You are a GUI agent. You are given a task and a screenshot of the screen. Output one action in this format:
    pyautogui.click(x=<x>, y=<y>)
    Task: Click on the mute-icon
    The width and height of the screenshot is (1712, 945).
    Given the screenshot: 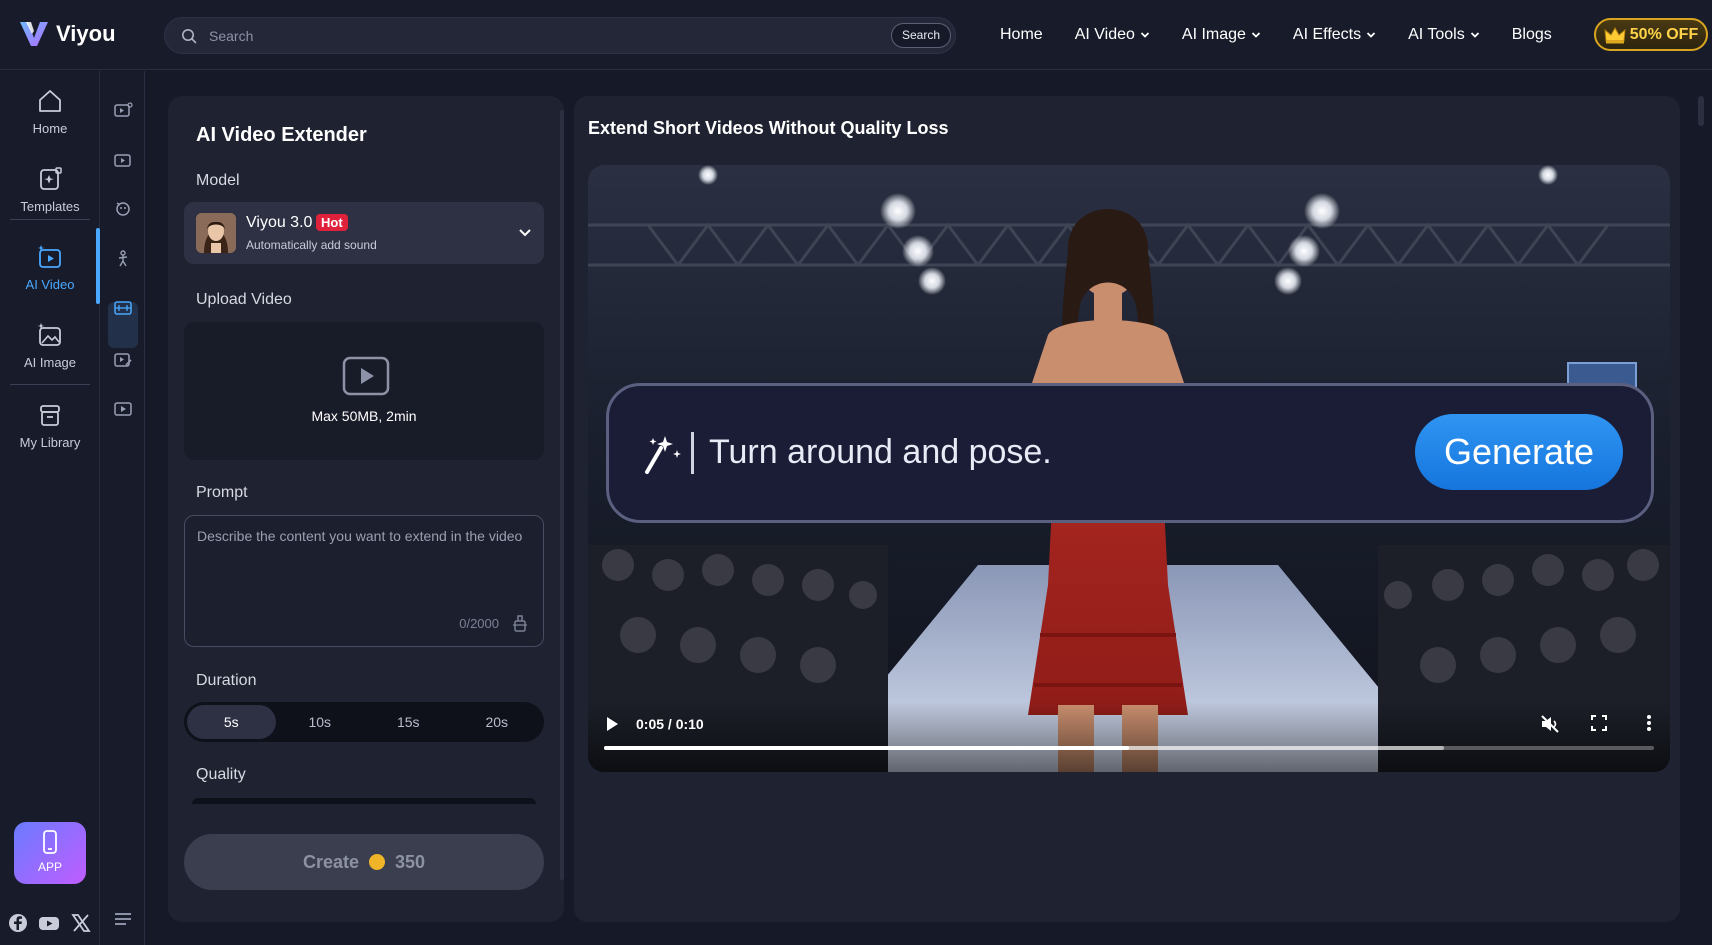 What is the action you would take?
    pyautogui.click(x=1550, y=724)
    